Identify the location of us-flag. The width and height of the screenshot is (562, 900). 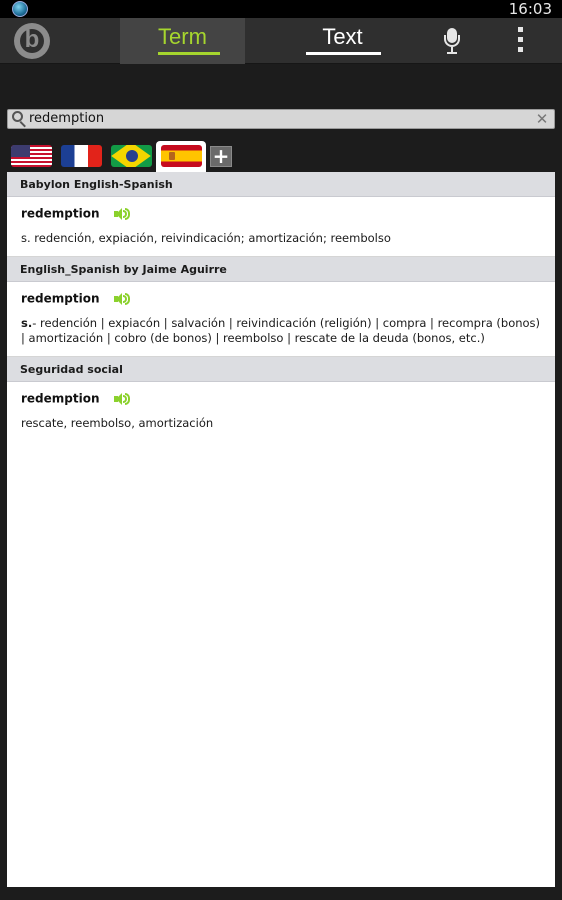
(31, 156).